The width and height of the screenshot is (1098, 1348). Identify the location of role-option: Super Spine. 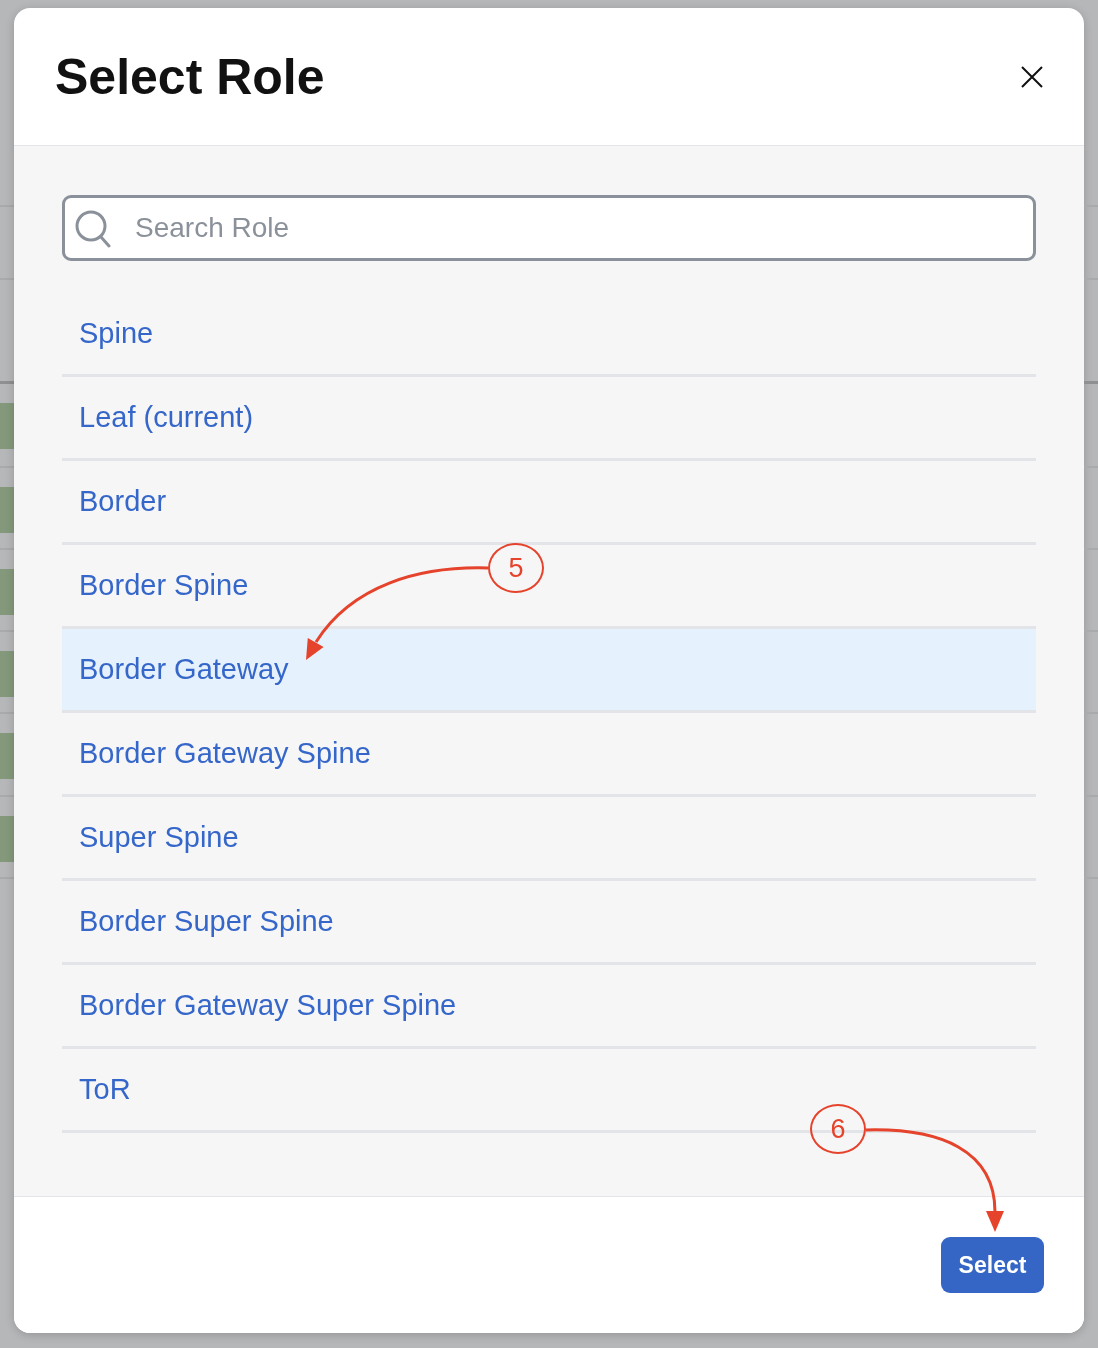
(549, 839).